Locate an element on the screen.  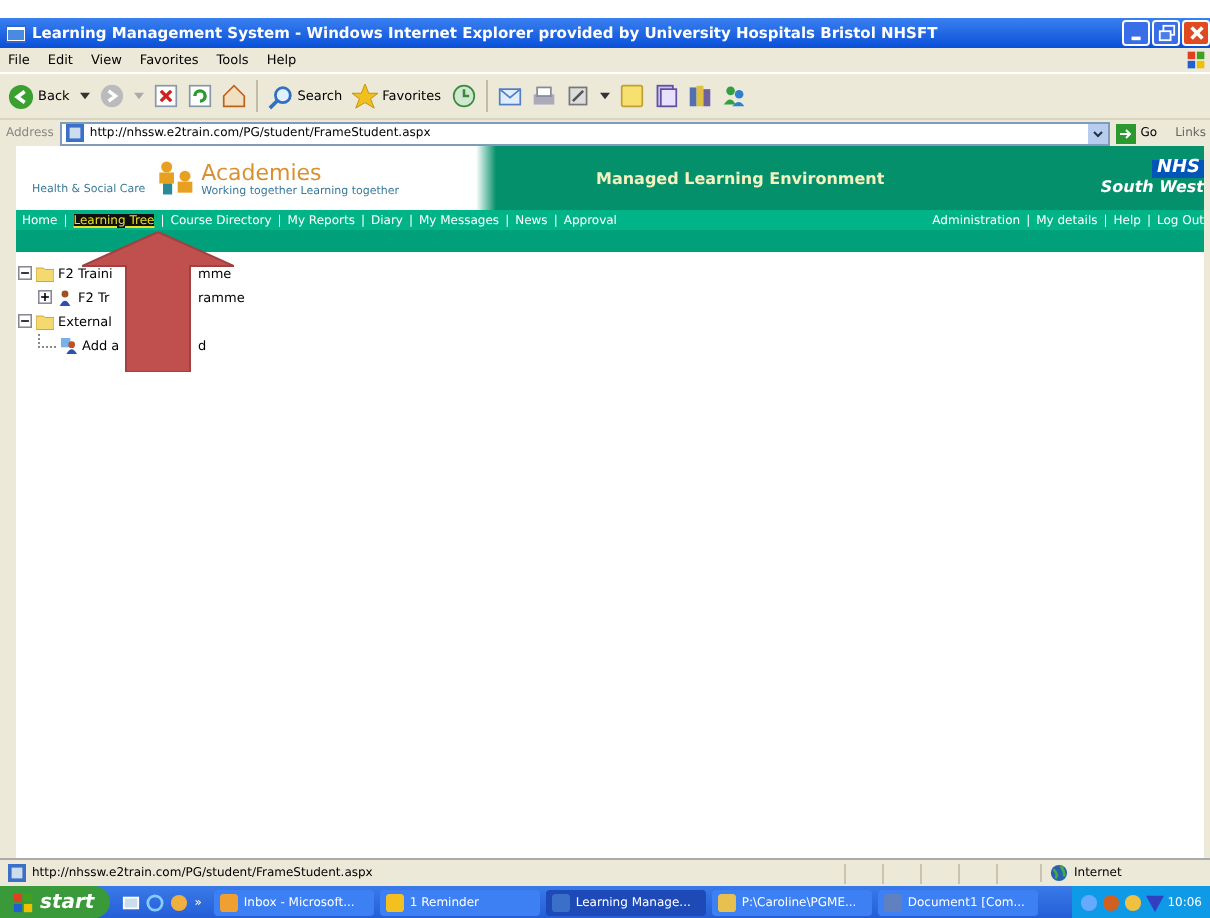
refresh-icon is located at coordinates (199, 96).